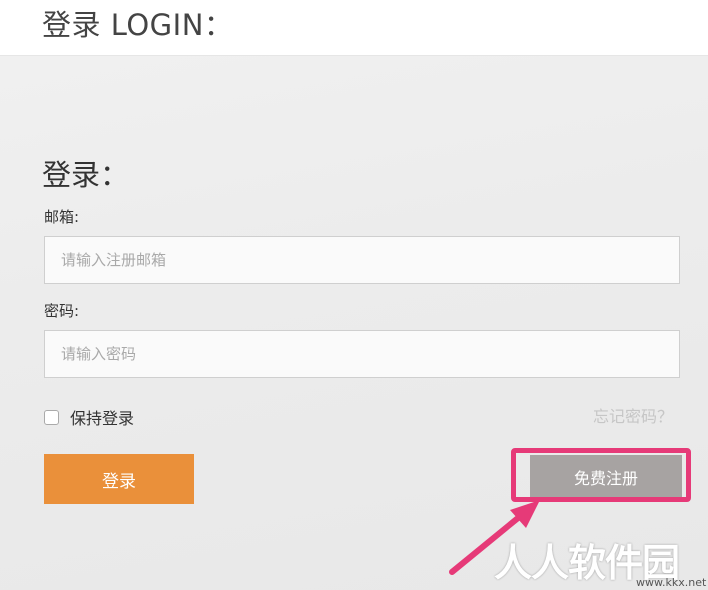 This screenshot has width=708, height=590. Describe the element at coordinates (86, 175) in the screenshot. I see `form-title: 登录：` at that location.